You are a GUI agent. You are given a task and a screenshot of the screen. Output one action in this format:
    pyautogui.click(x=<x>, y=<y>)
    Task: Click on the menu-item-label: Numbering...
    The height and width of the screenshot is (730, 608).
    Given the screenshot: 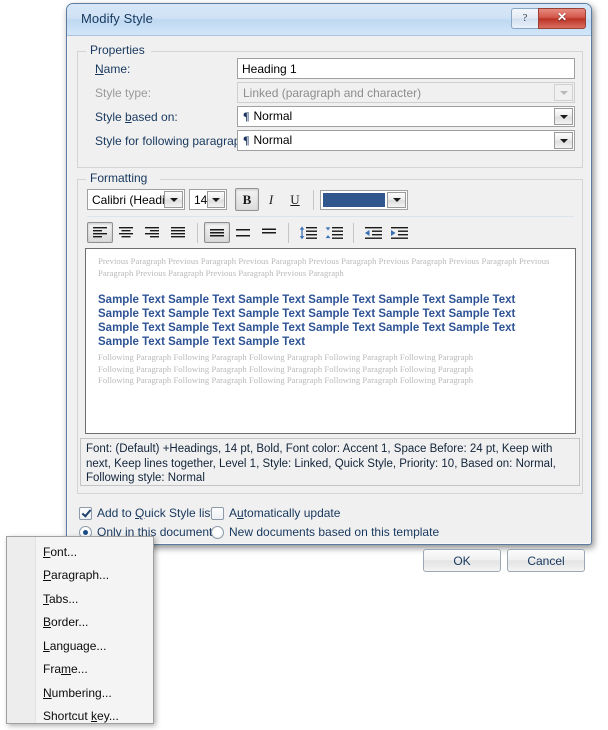 What is the action you would take?
    pyautogui.click(x=77, y=692)
    